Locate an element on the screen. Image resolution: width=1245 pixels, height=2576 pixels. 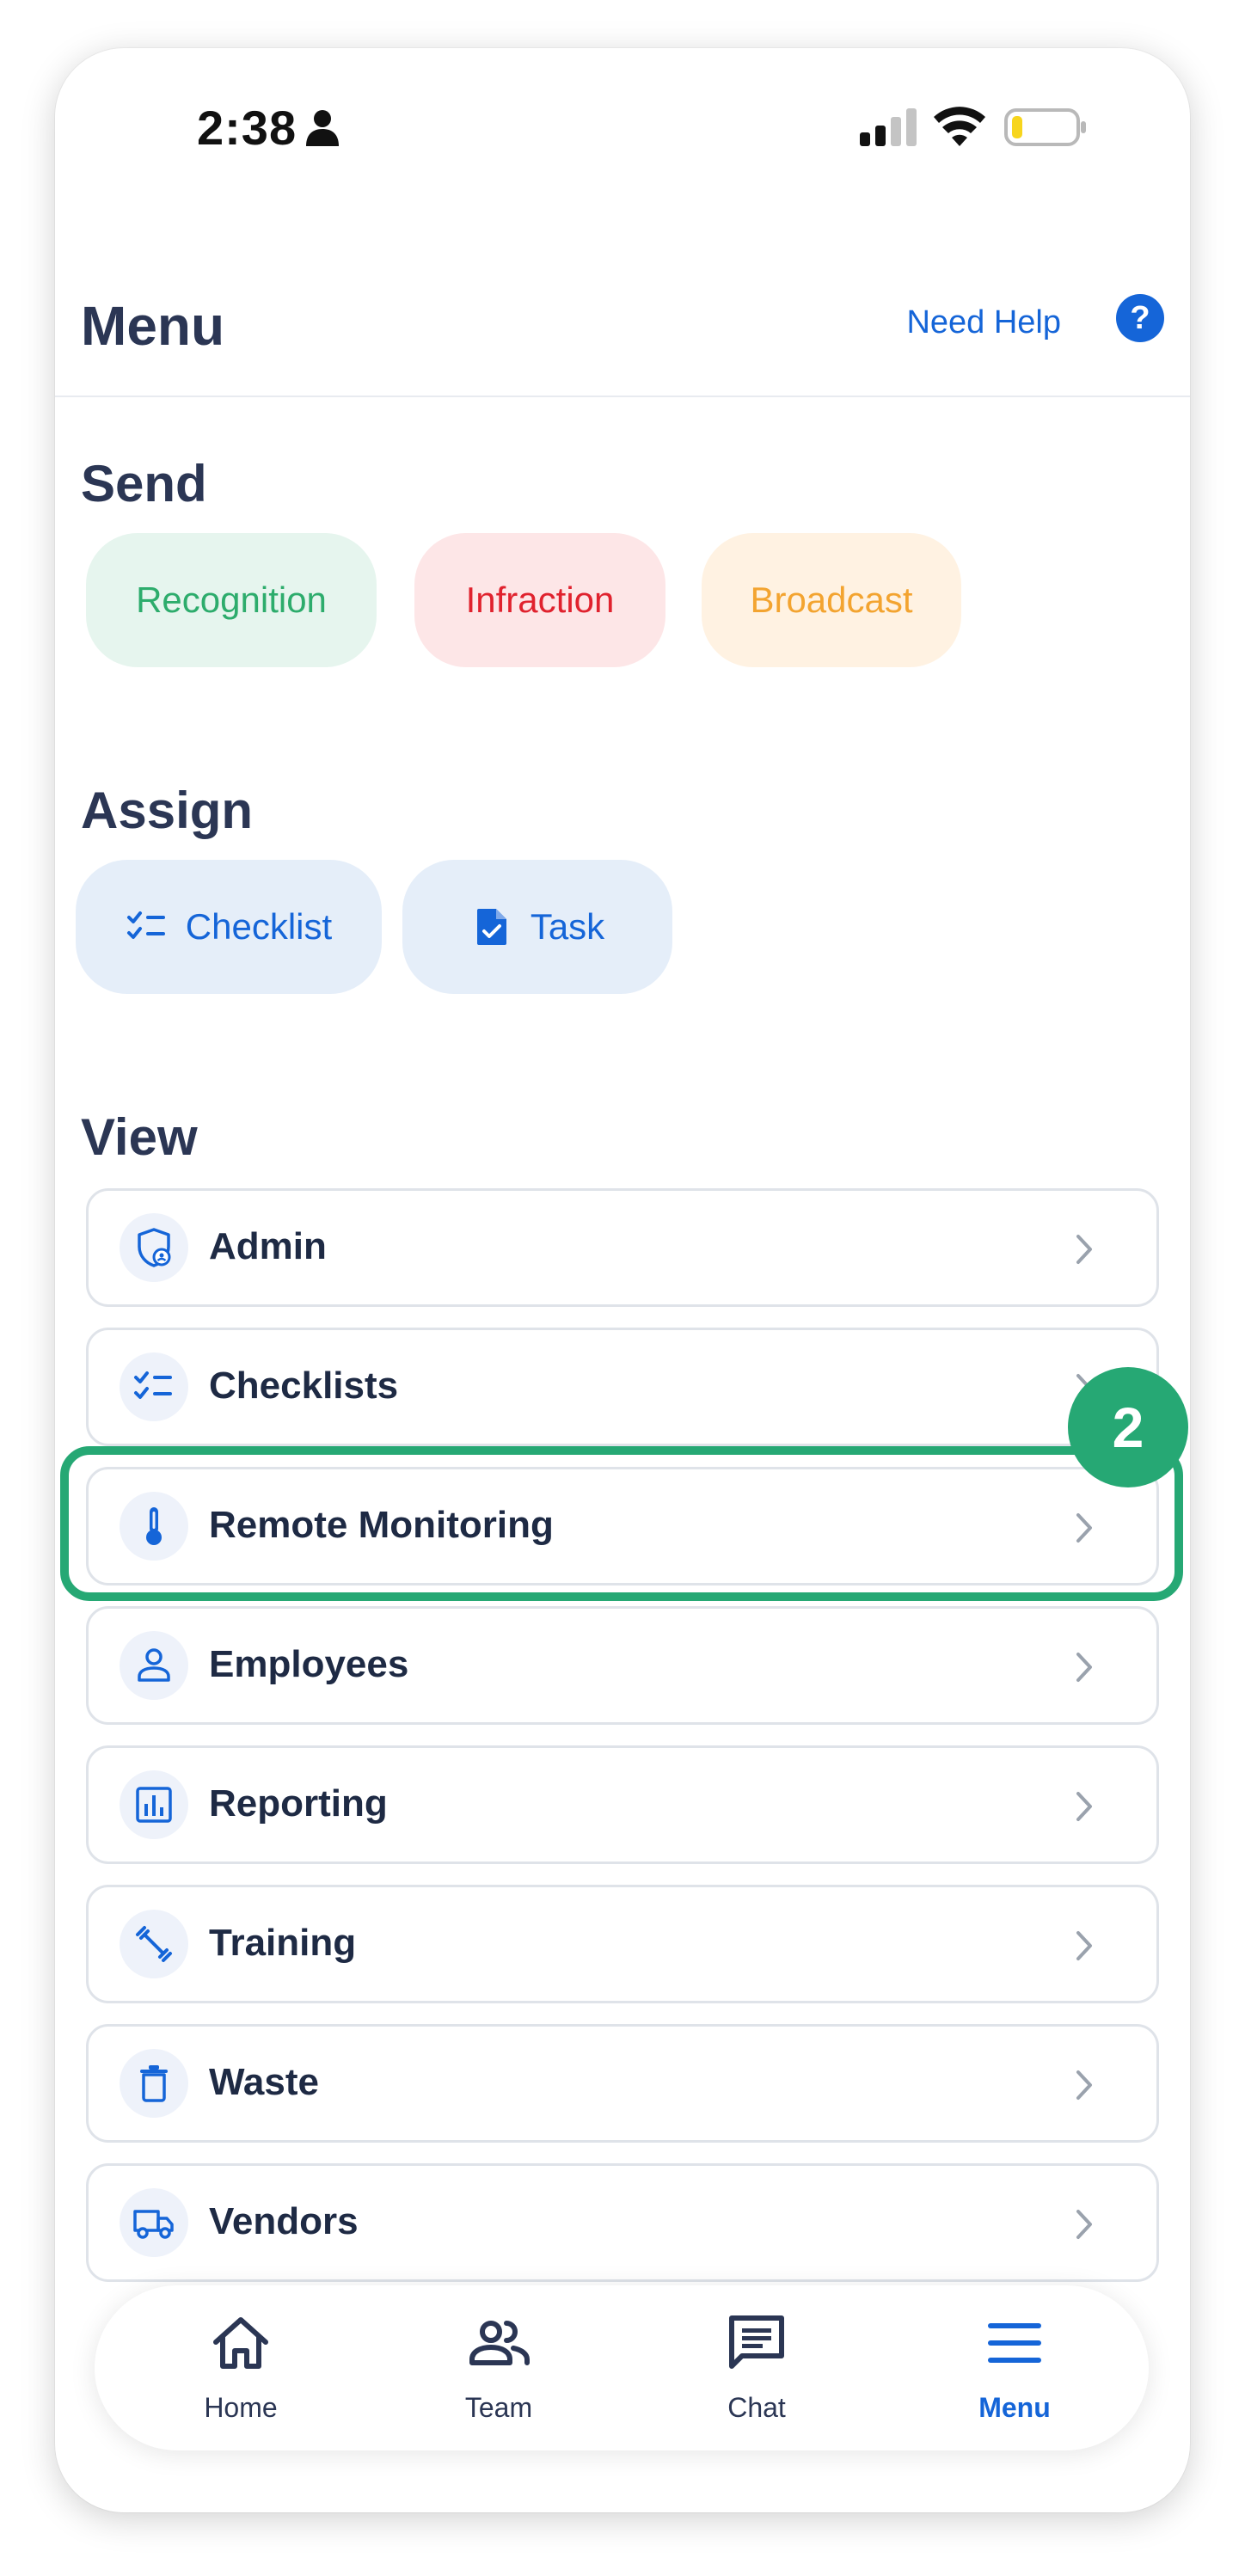
list-item-admin: Admin is located at coordinates (622, 1247).